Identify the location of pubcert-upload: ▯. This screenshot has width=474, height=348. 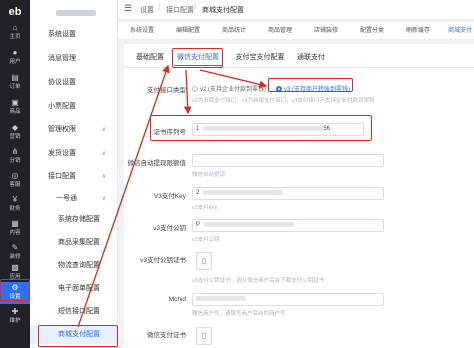
(204, 261).